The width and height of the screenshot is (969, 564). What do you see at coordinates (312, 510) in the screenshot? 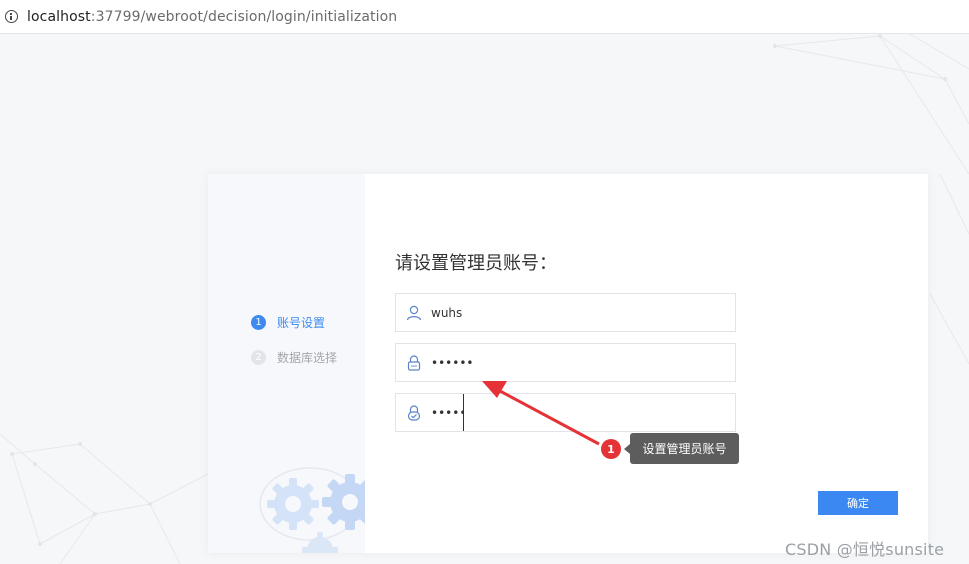
I see `gears-illustration` at bounding box center [312, 510].